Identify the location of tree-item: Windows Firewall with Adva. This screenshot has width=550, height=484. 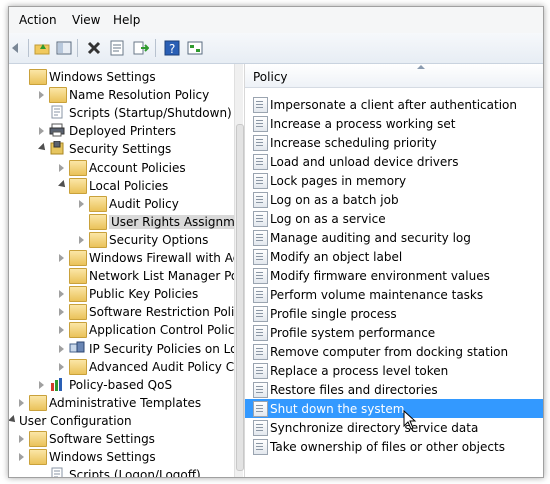
(121, 258).